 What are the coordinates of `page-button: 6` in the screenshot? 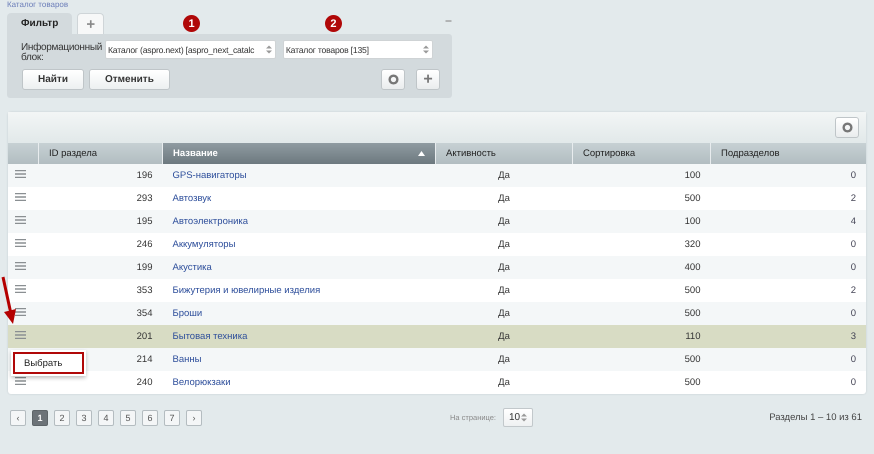 It's located at (150, 418).